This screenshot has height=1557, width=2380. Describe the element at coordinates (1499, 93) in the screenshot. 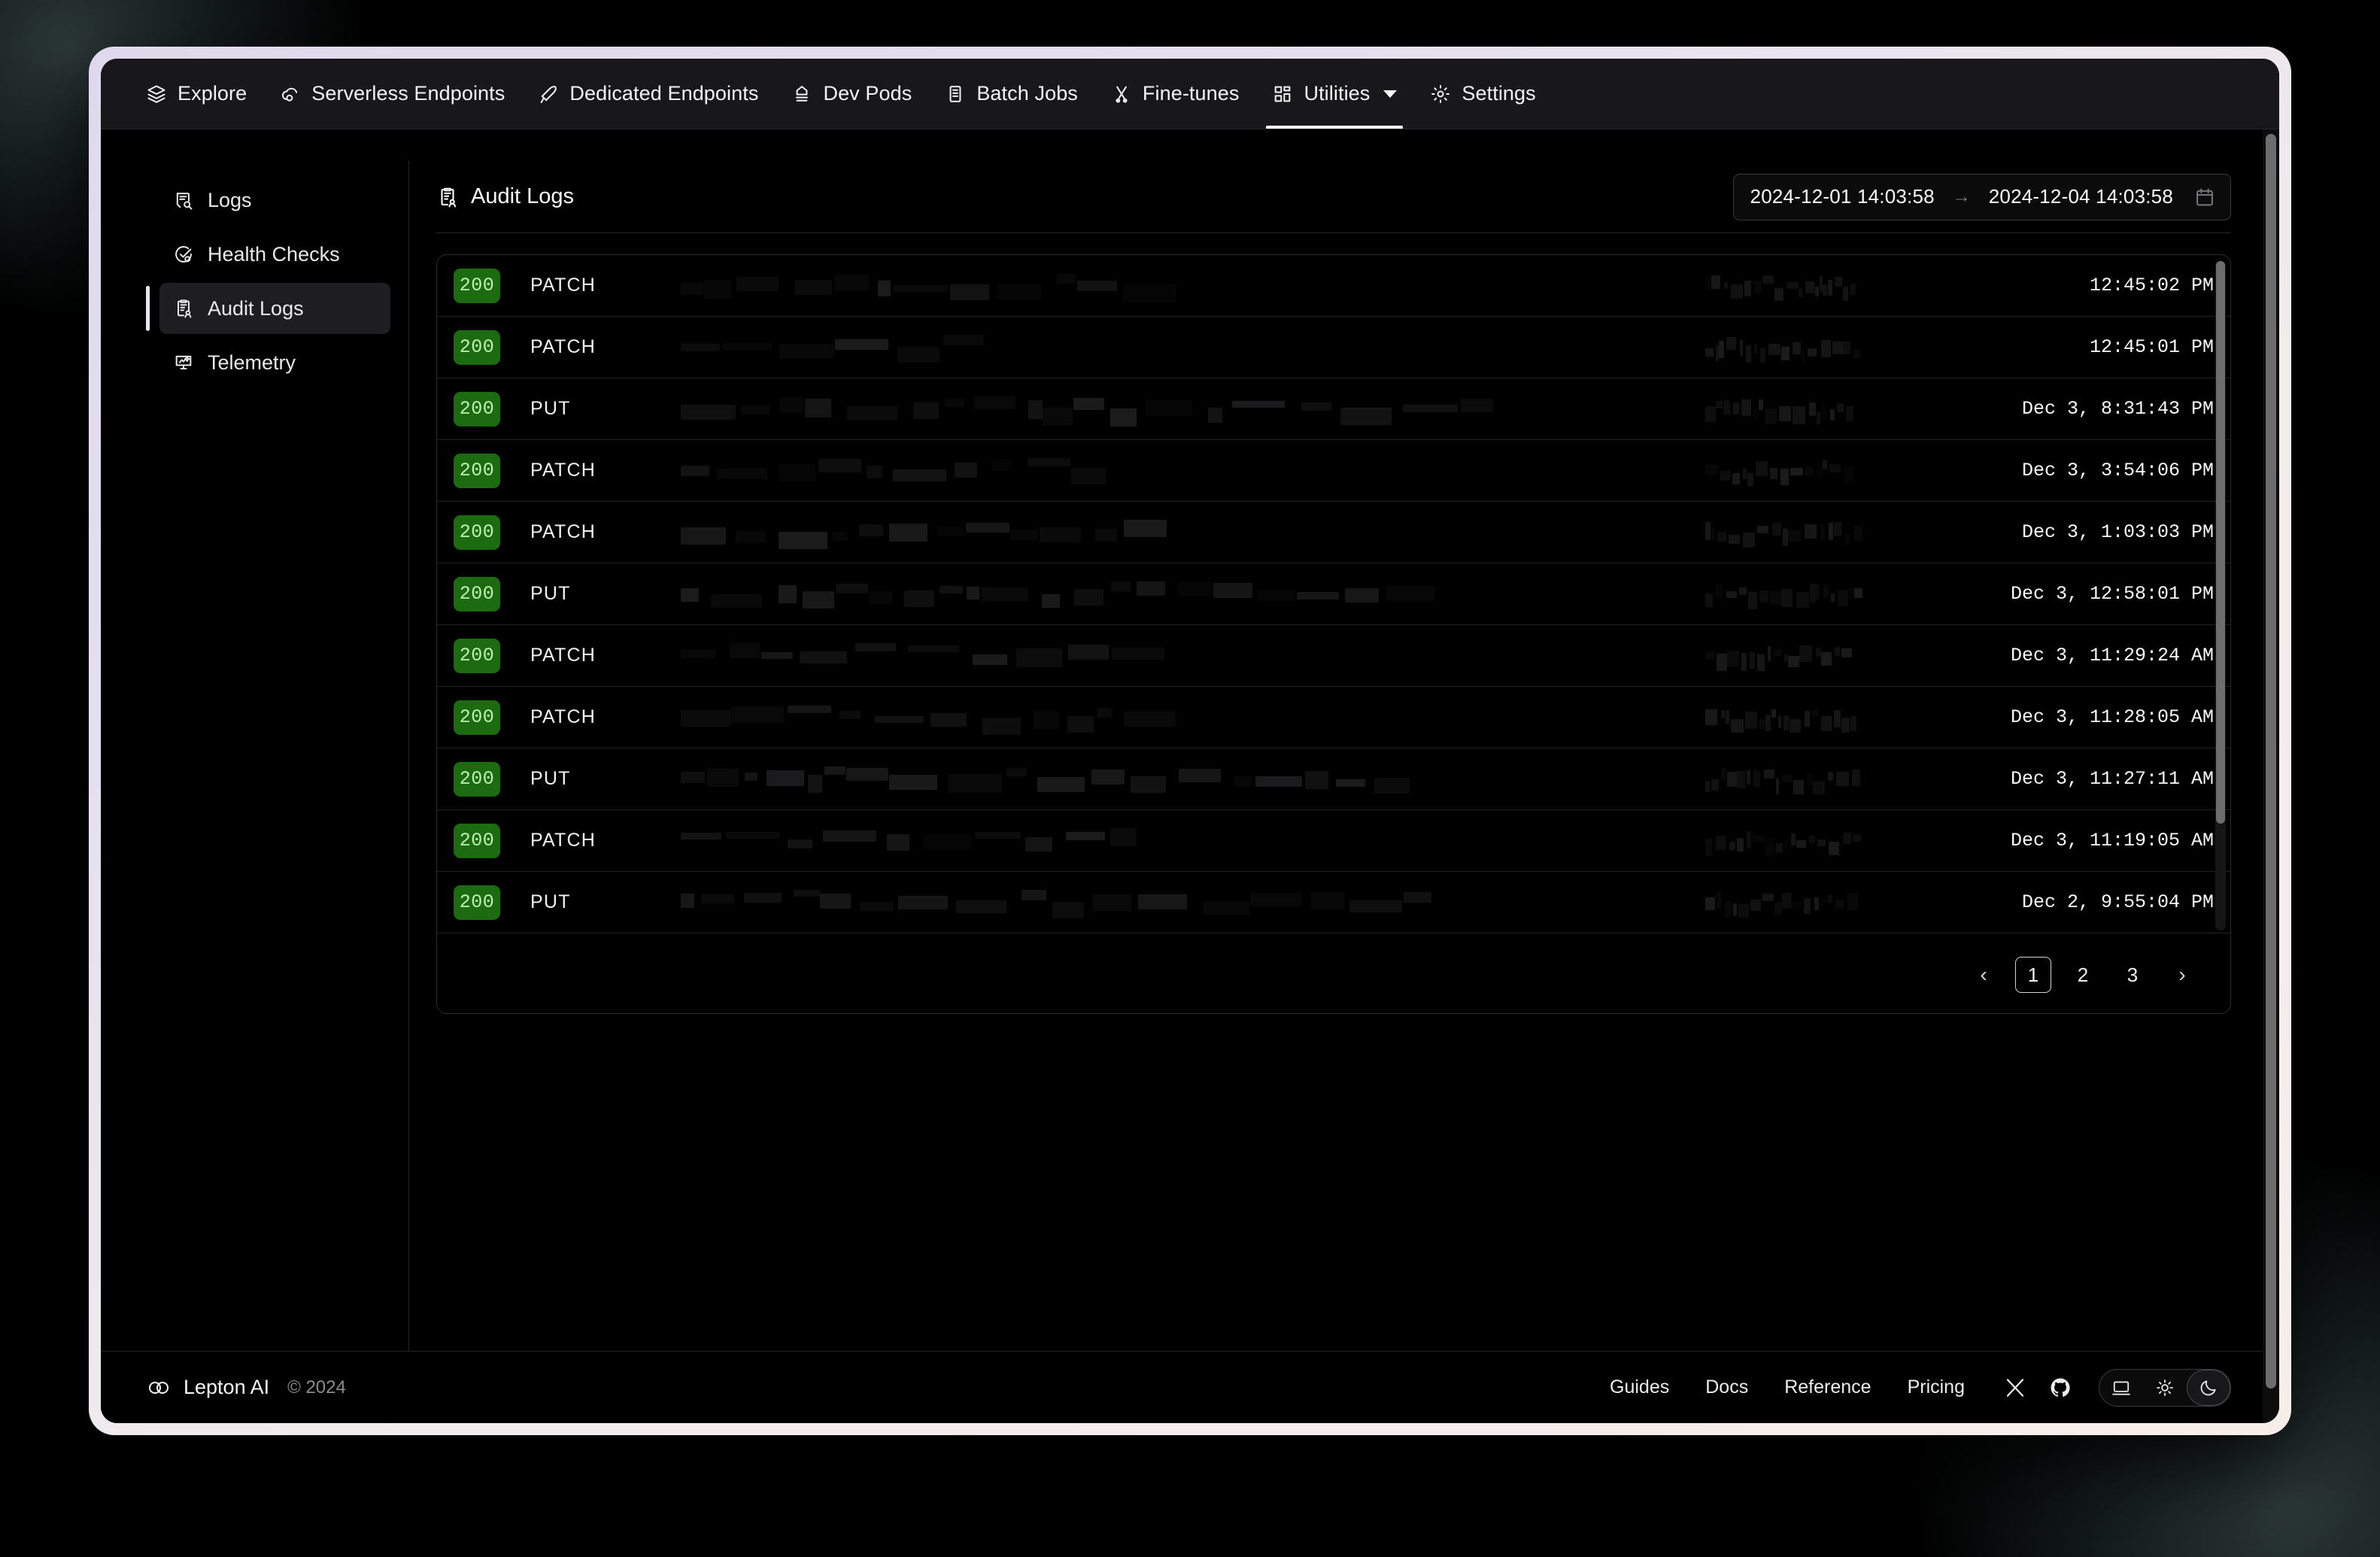

I see `nav-item-label: Settings` at that location.